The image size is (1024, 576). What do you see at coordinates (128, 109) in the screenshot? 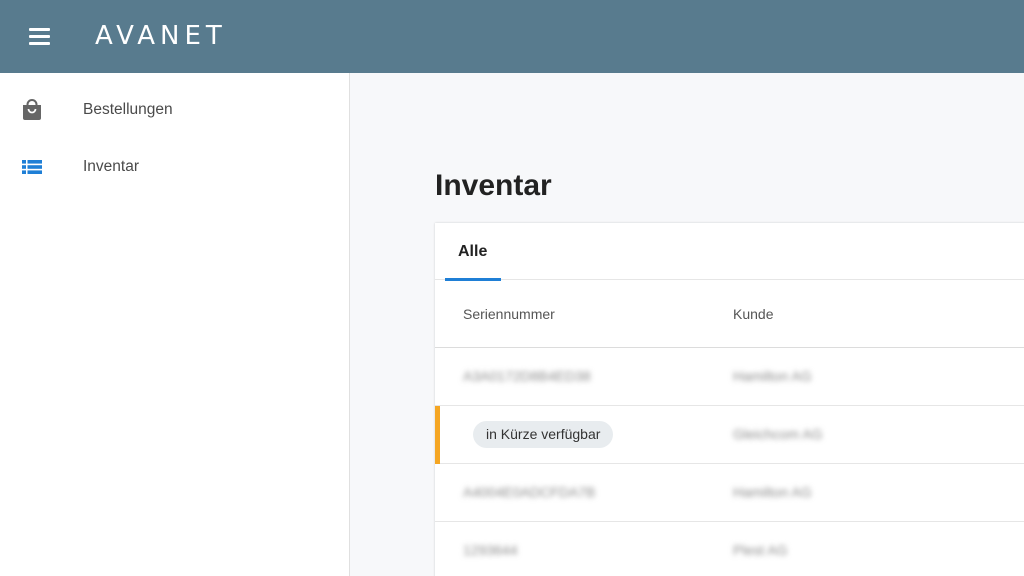
I see `sidebar-item-label: Bestellungen` at bounding box center [128, 109].